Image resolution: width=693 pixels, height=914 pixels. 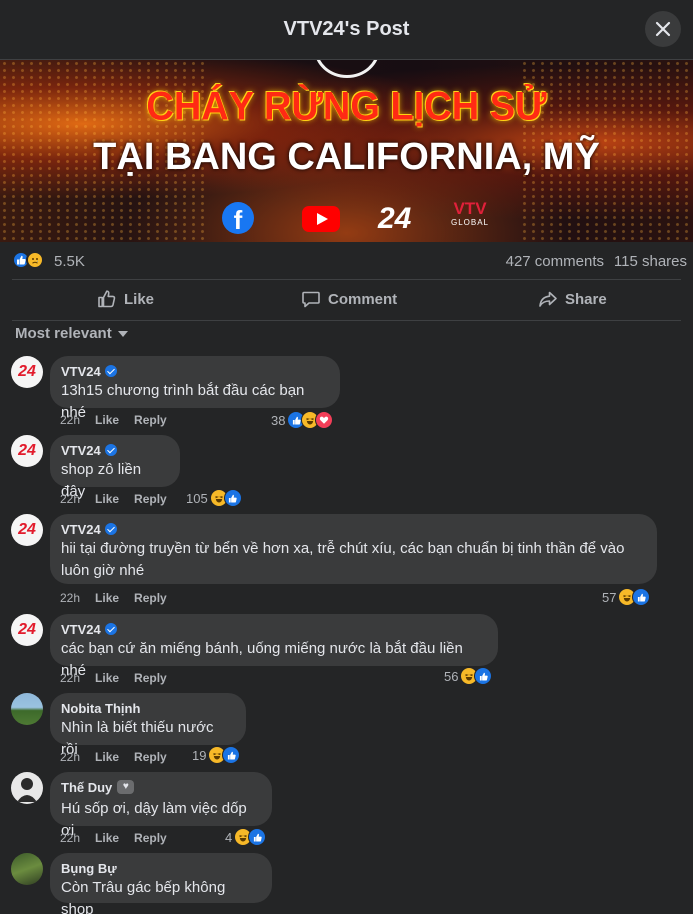 I want to click on global-logo-text: GLOBAL, so click(x=469, y=222).